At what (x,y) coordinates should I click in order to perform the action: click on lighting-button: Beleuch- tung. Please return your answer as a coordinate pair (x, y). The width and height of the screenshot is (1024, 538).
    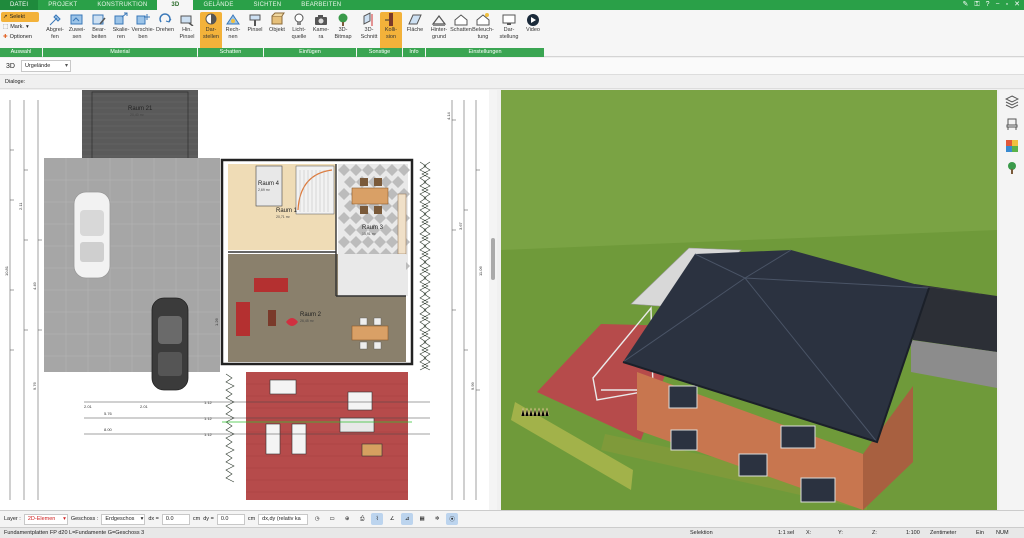
    Looking at the image, I should click on (483, 31).